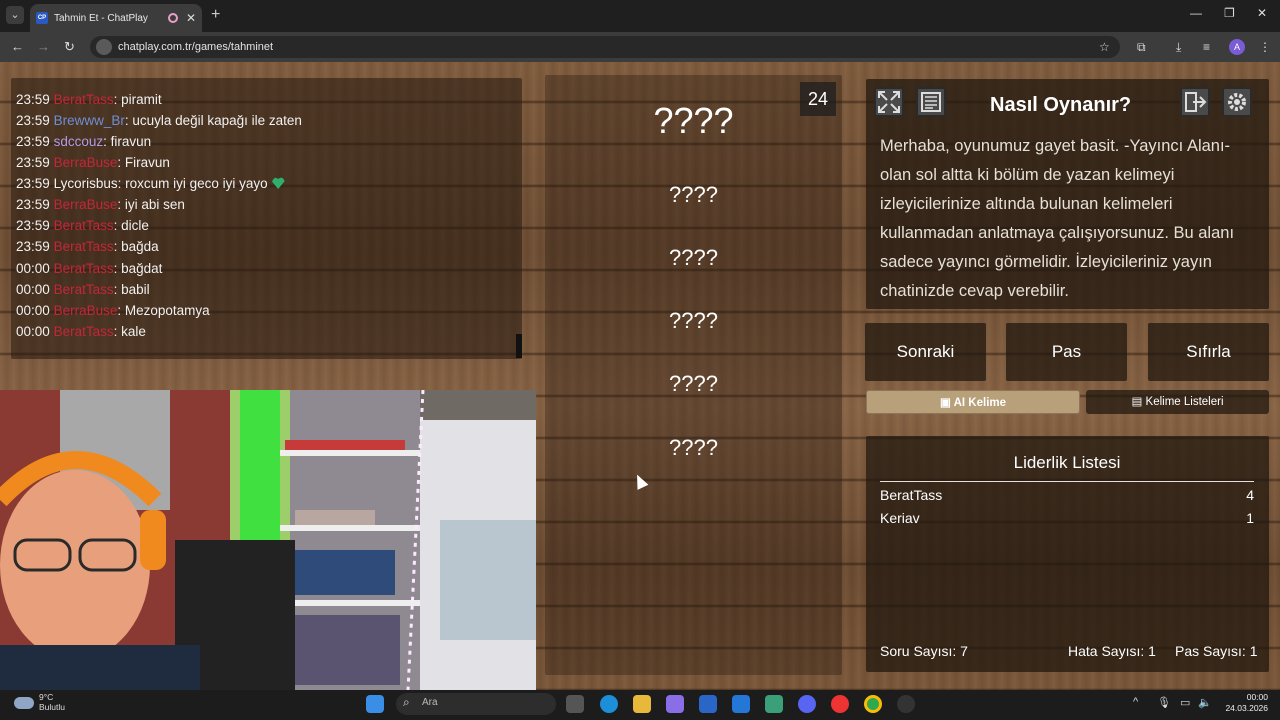 This screenshot has height=720, width=1280. Describe the element at coordinates (15, 15) in the screenshot. I see `tab-search-button: ⌄` at that location.